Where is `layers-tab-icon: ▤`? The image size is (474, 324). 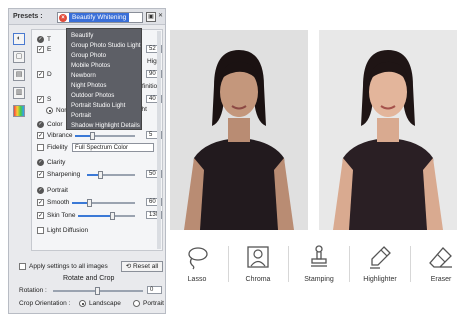 layers-tab-icon: ▤ is located at coordinates (19, 75).